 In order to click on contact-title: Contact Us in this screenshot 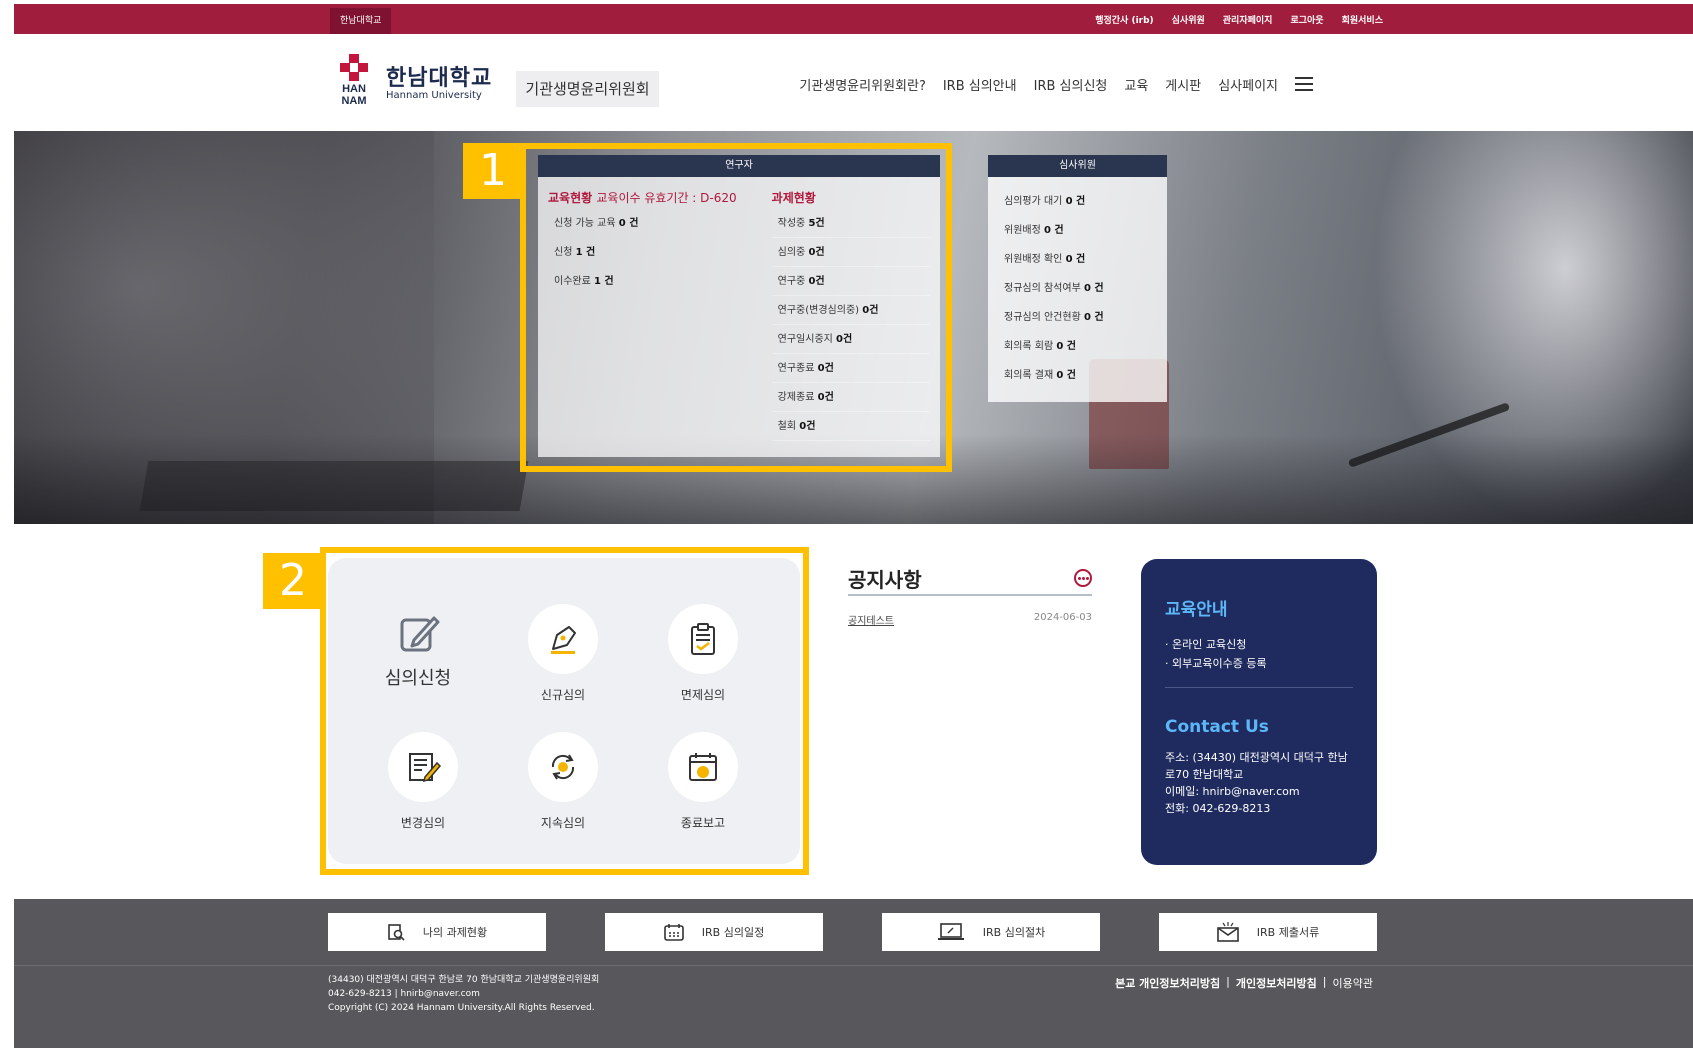, I will do `click(1217, 727)`.